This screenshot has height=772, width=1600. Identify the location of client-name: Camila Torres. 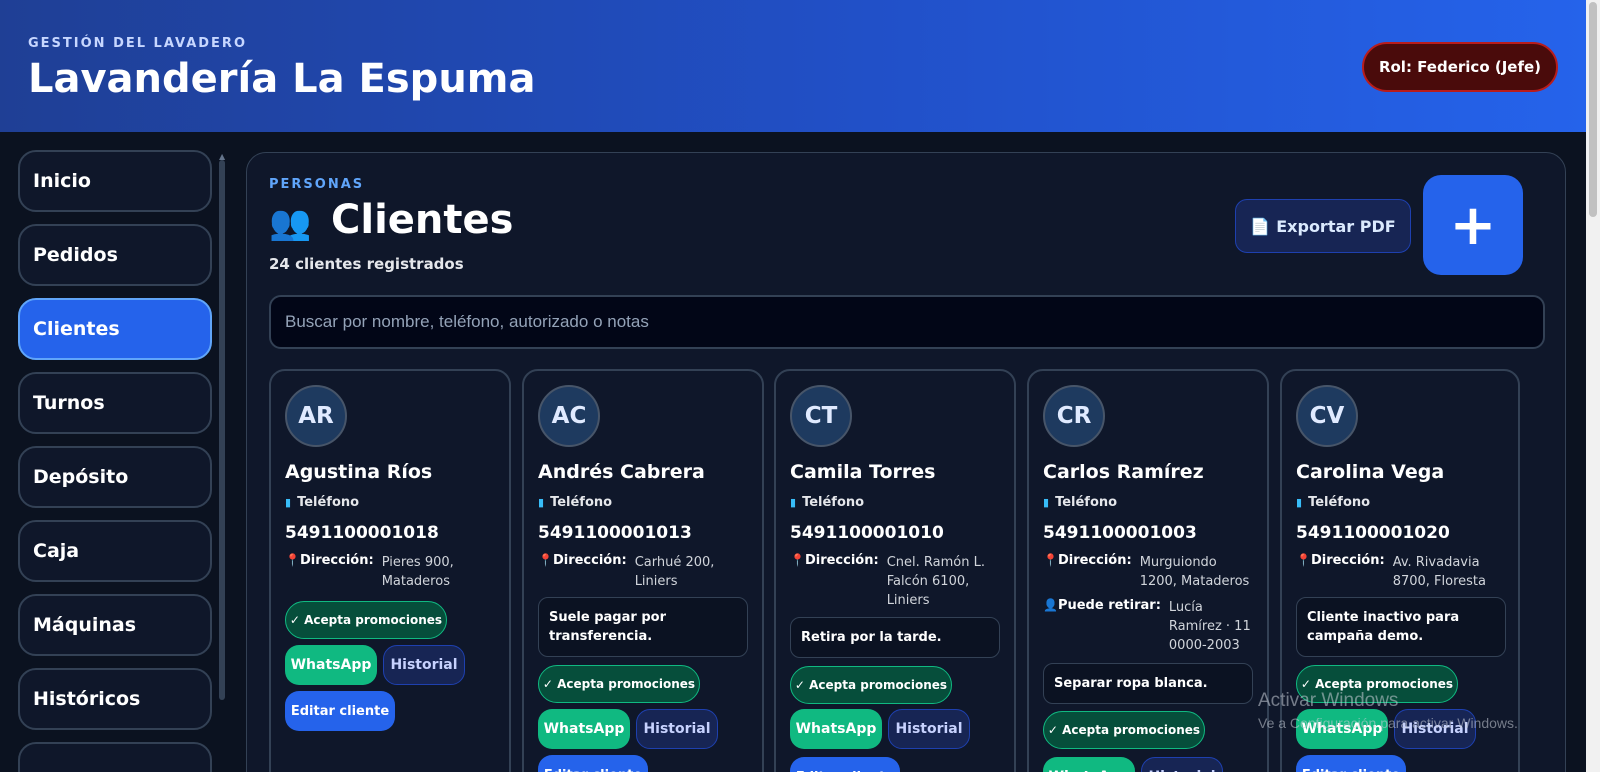
(863, 472).